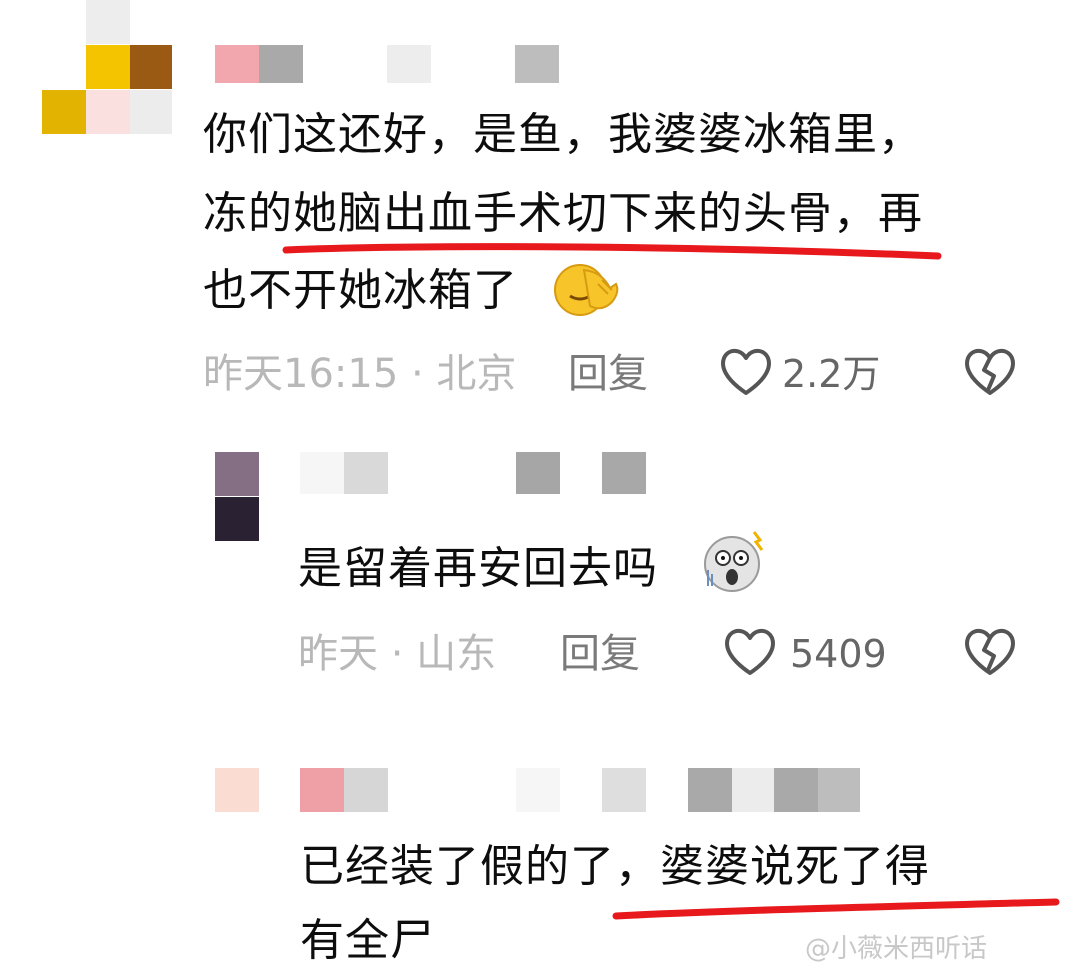 The width and height of the screenshot is (1080, 970). Describe the element at coordinates (360, 374) in the screenshot. I see `comment-meta: 昨天16:15 · 北京` at that location.